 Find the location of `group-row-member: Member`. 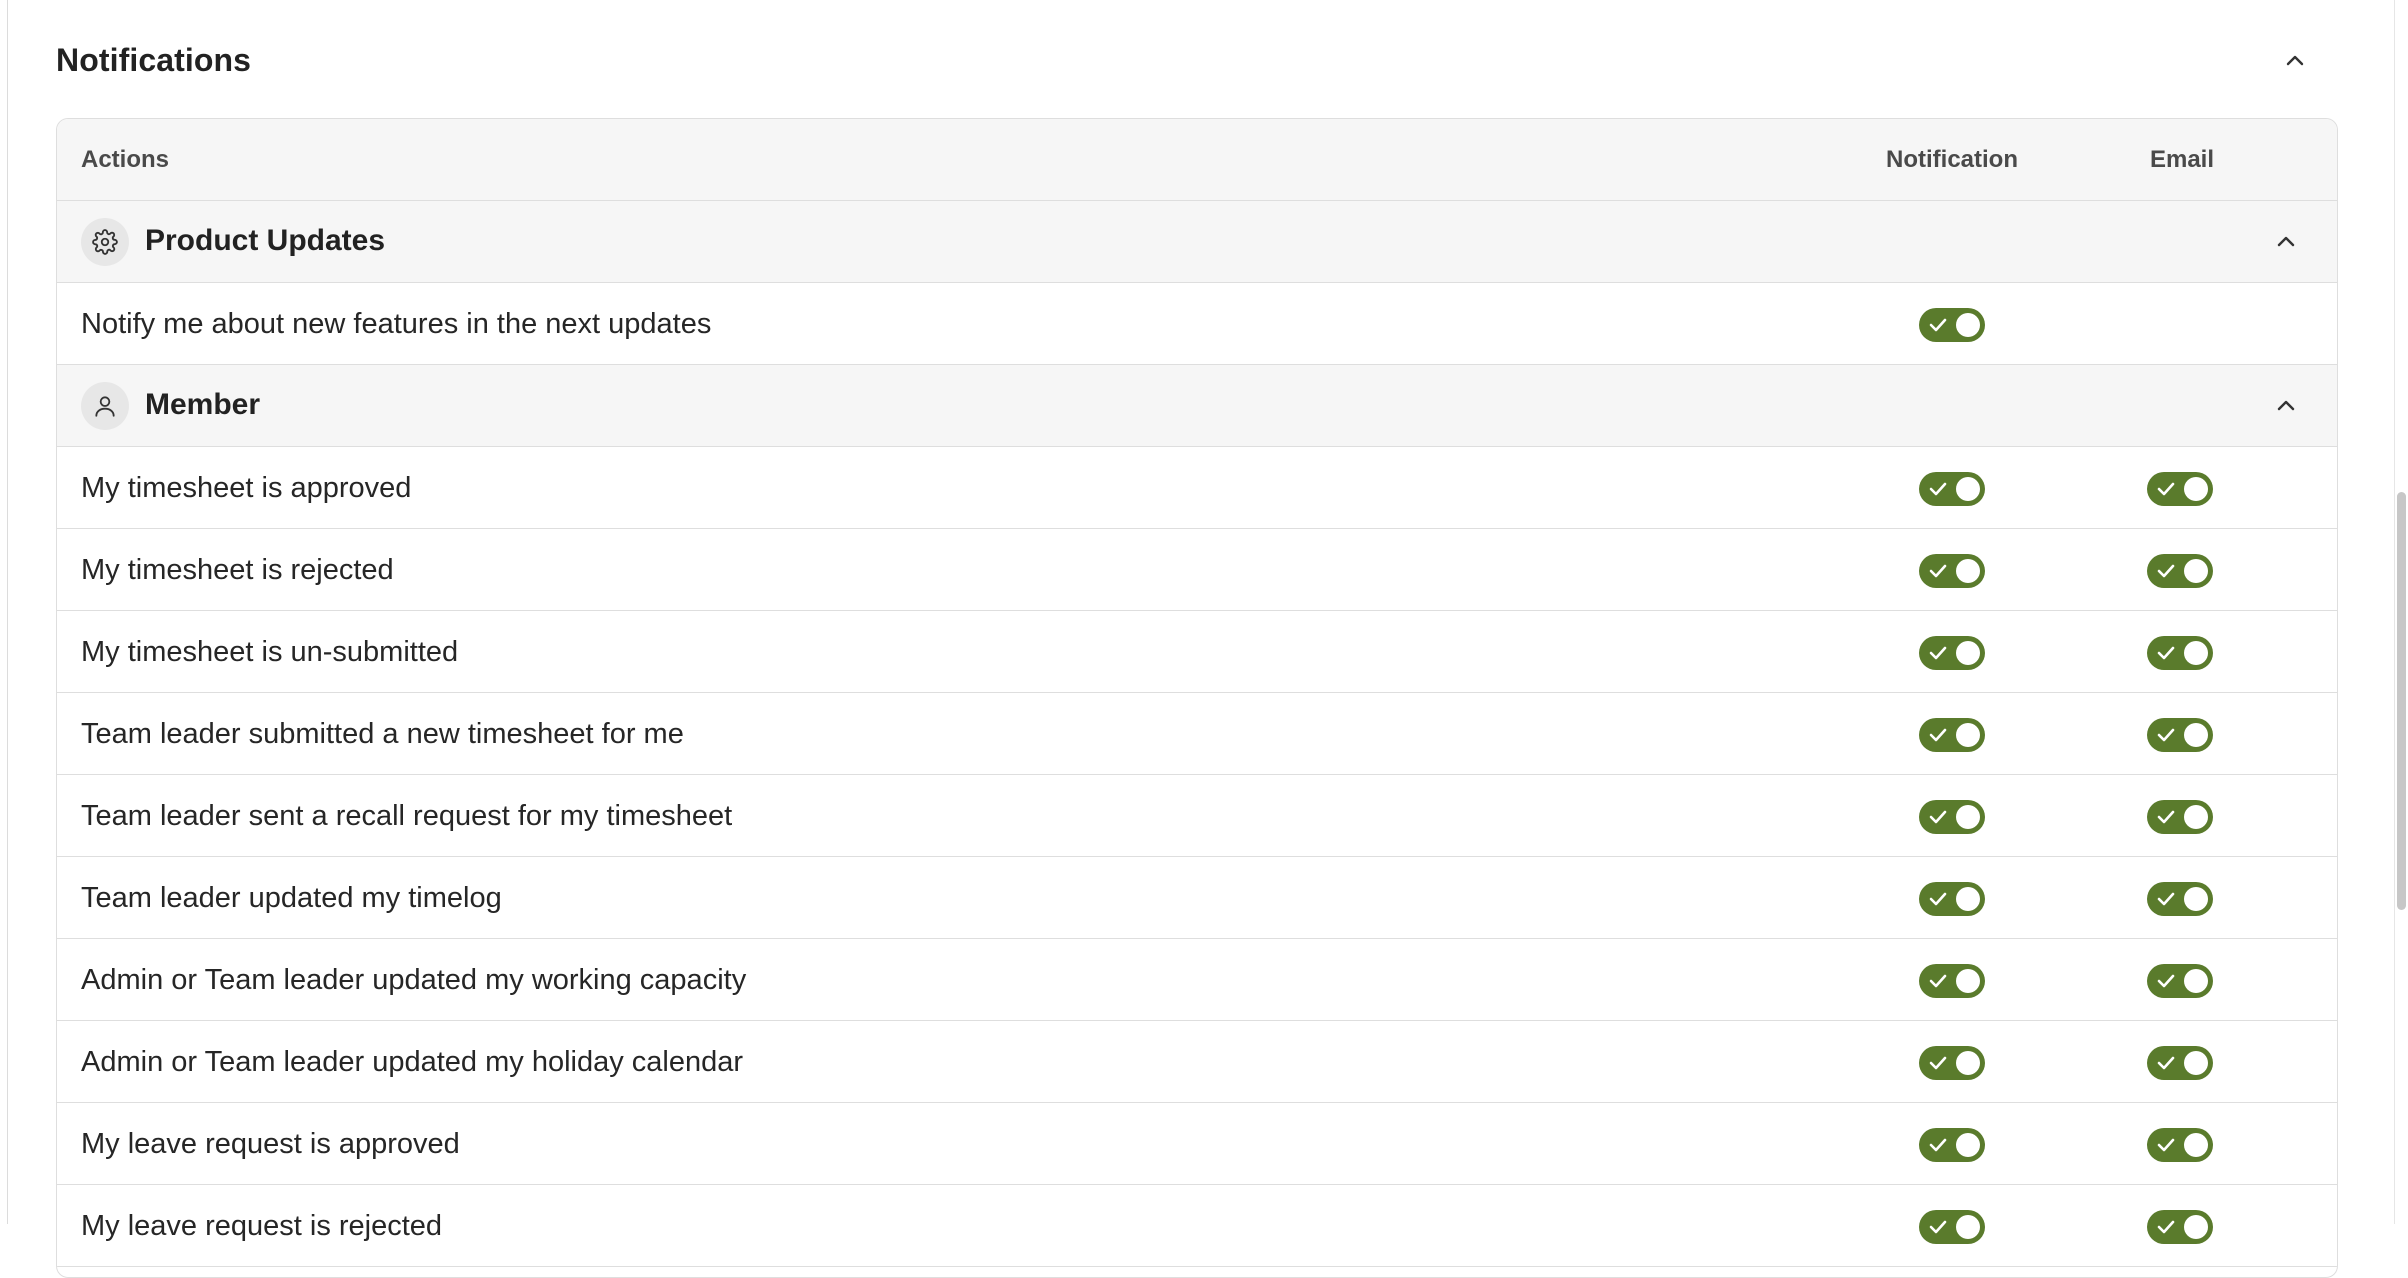

group-row-member: Member is located at coordinates (1197, 406).